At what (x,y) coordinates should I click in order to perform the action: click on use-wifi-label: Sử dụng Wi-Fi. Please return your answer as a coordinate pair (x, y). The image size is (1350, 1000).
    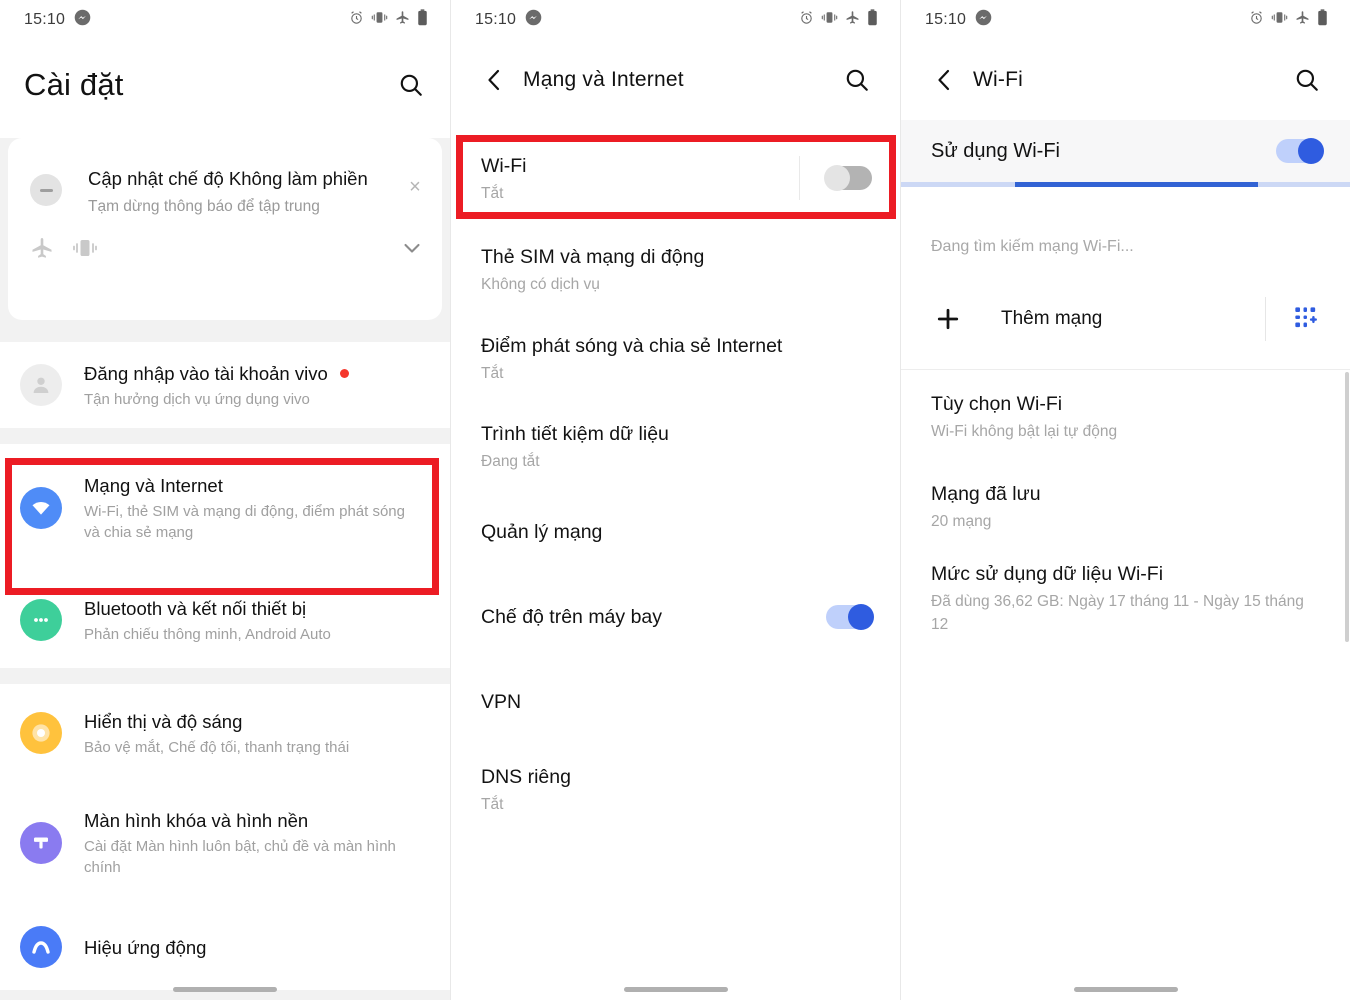
    Looking at the image, I should click on (995, 150).